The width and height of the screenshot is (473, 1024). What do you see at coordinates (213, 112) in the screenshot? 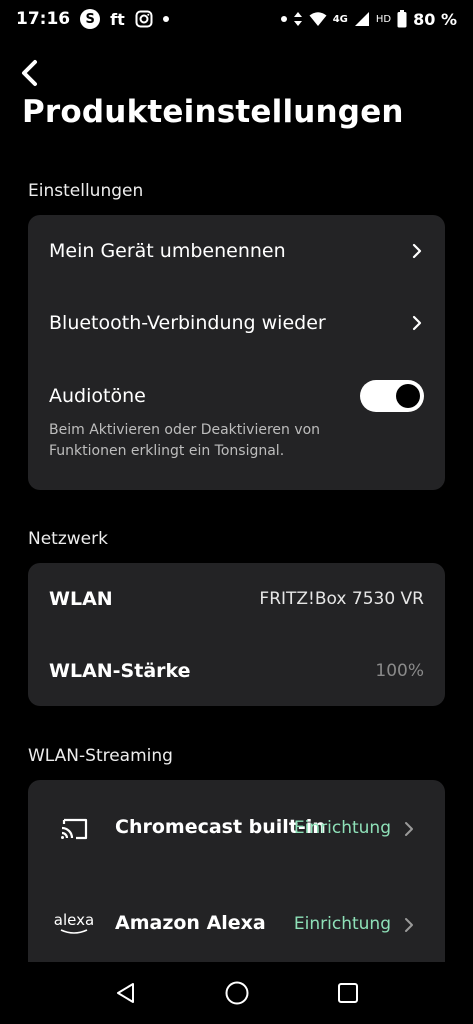
I see `page-title: Produkteinstellungen` at bounding box center [213, 112].